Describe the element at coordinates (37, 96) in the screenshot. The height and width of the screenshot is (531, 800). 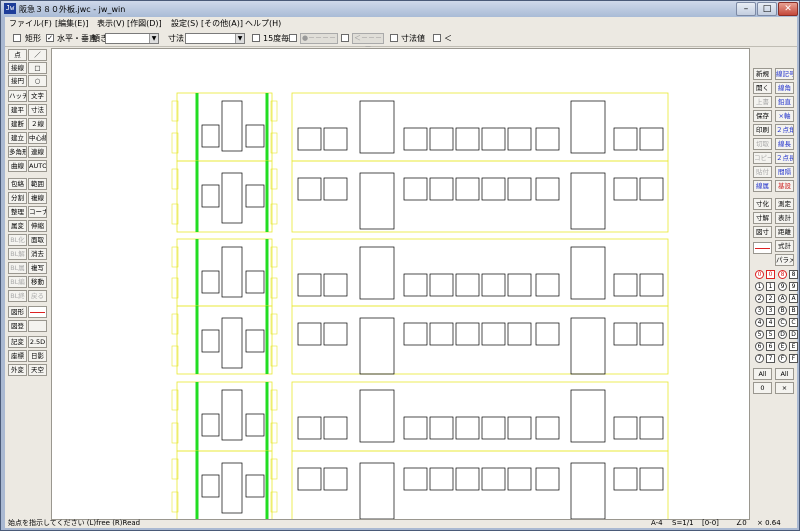
I see `left-tool-button: 文字` at that location.